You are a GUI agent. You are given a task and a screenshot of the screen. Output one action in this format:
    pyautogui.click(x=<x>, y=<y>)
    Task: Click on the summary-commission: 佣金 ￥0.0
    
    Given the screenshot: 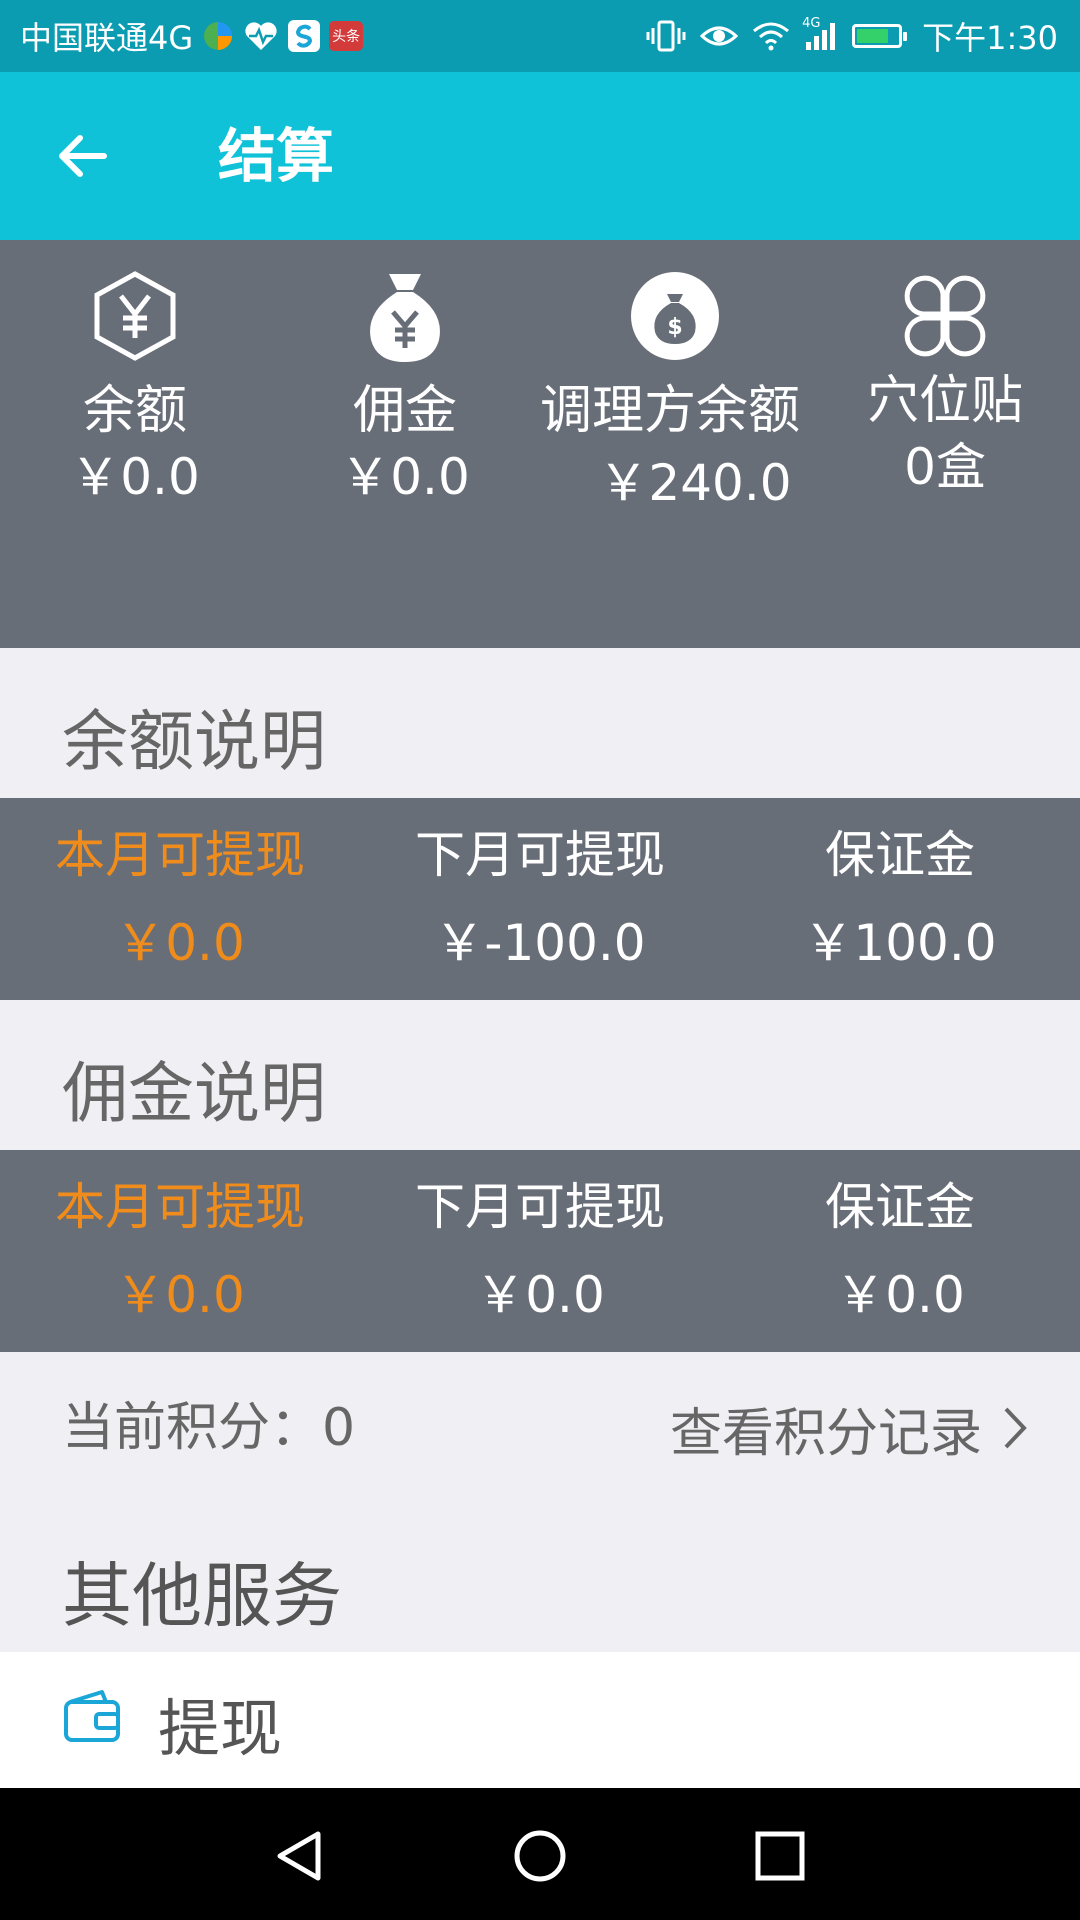 What is the action you would take?
    pyautogui.click(x=405, y=389)
    